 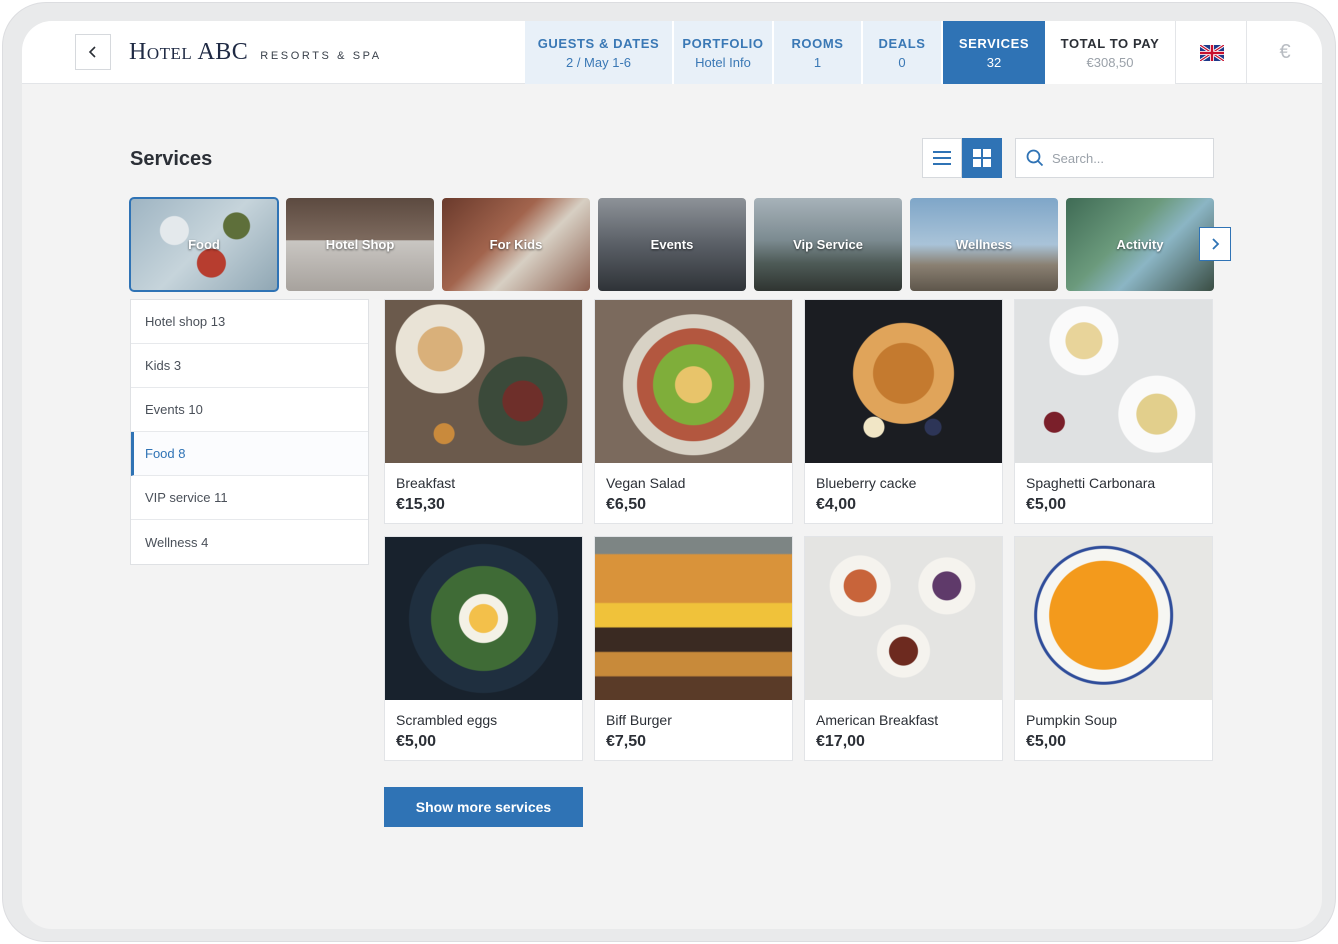 What do you see at coordinates (836, 504) in the screenshot?
I see `product-price: €4,00` at bounding box center [836, 504].